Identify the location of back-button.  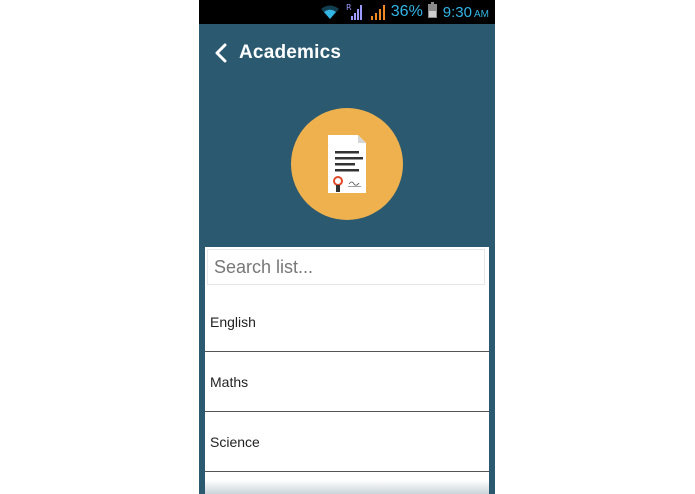
(221, 53).